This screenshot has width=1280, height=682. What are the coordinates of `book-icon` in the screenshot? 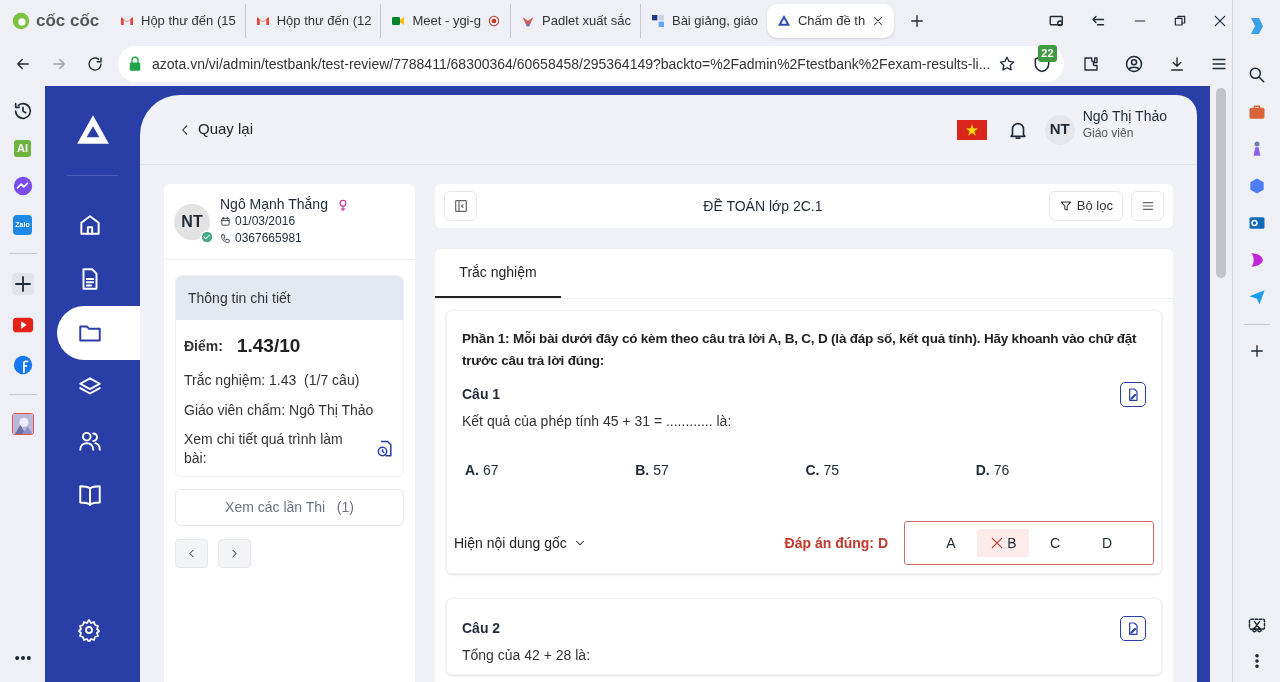 It's located at (90, 495).